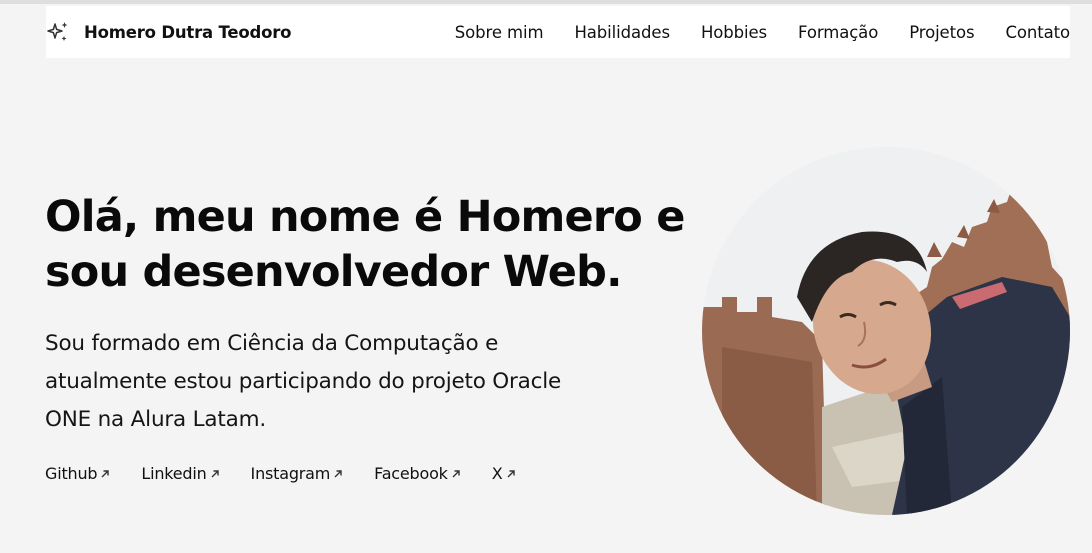  I want to click on nav-hobbies: Hobbies, so click(734, 32).